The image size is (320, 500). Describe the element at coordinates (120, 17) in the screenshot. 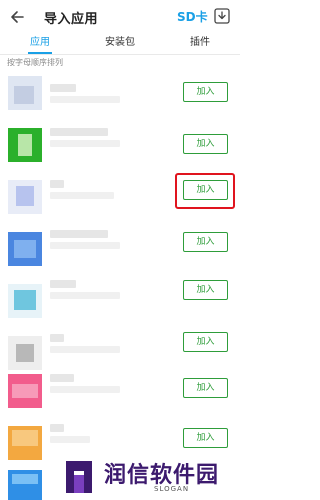

I see `top-bar: 导入应用 SD卡` at that location.